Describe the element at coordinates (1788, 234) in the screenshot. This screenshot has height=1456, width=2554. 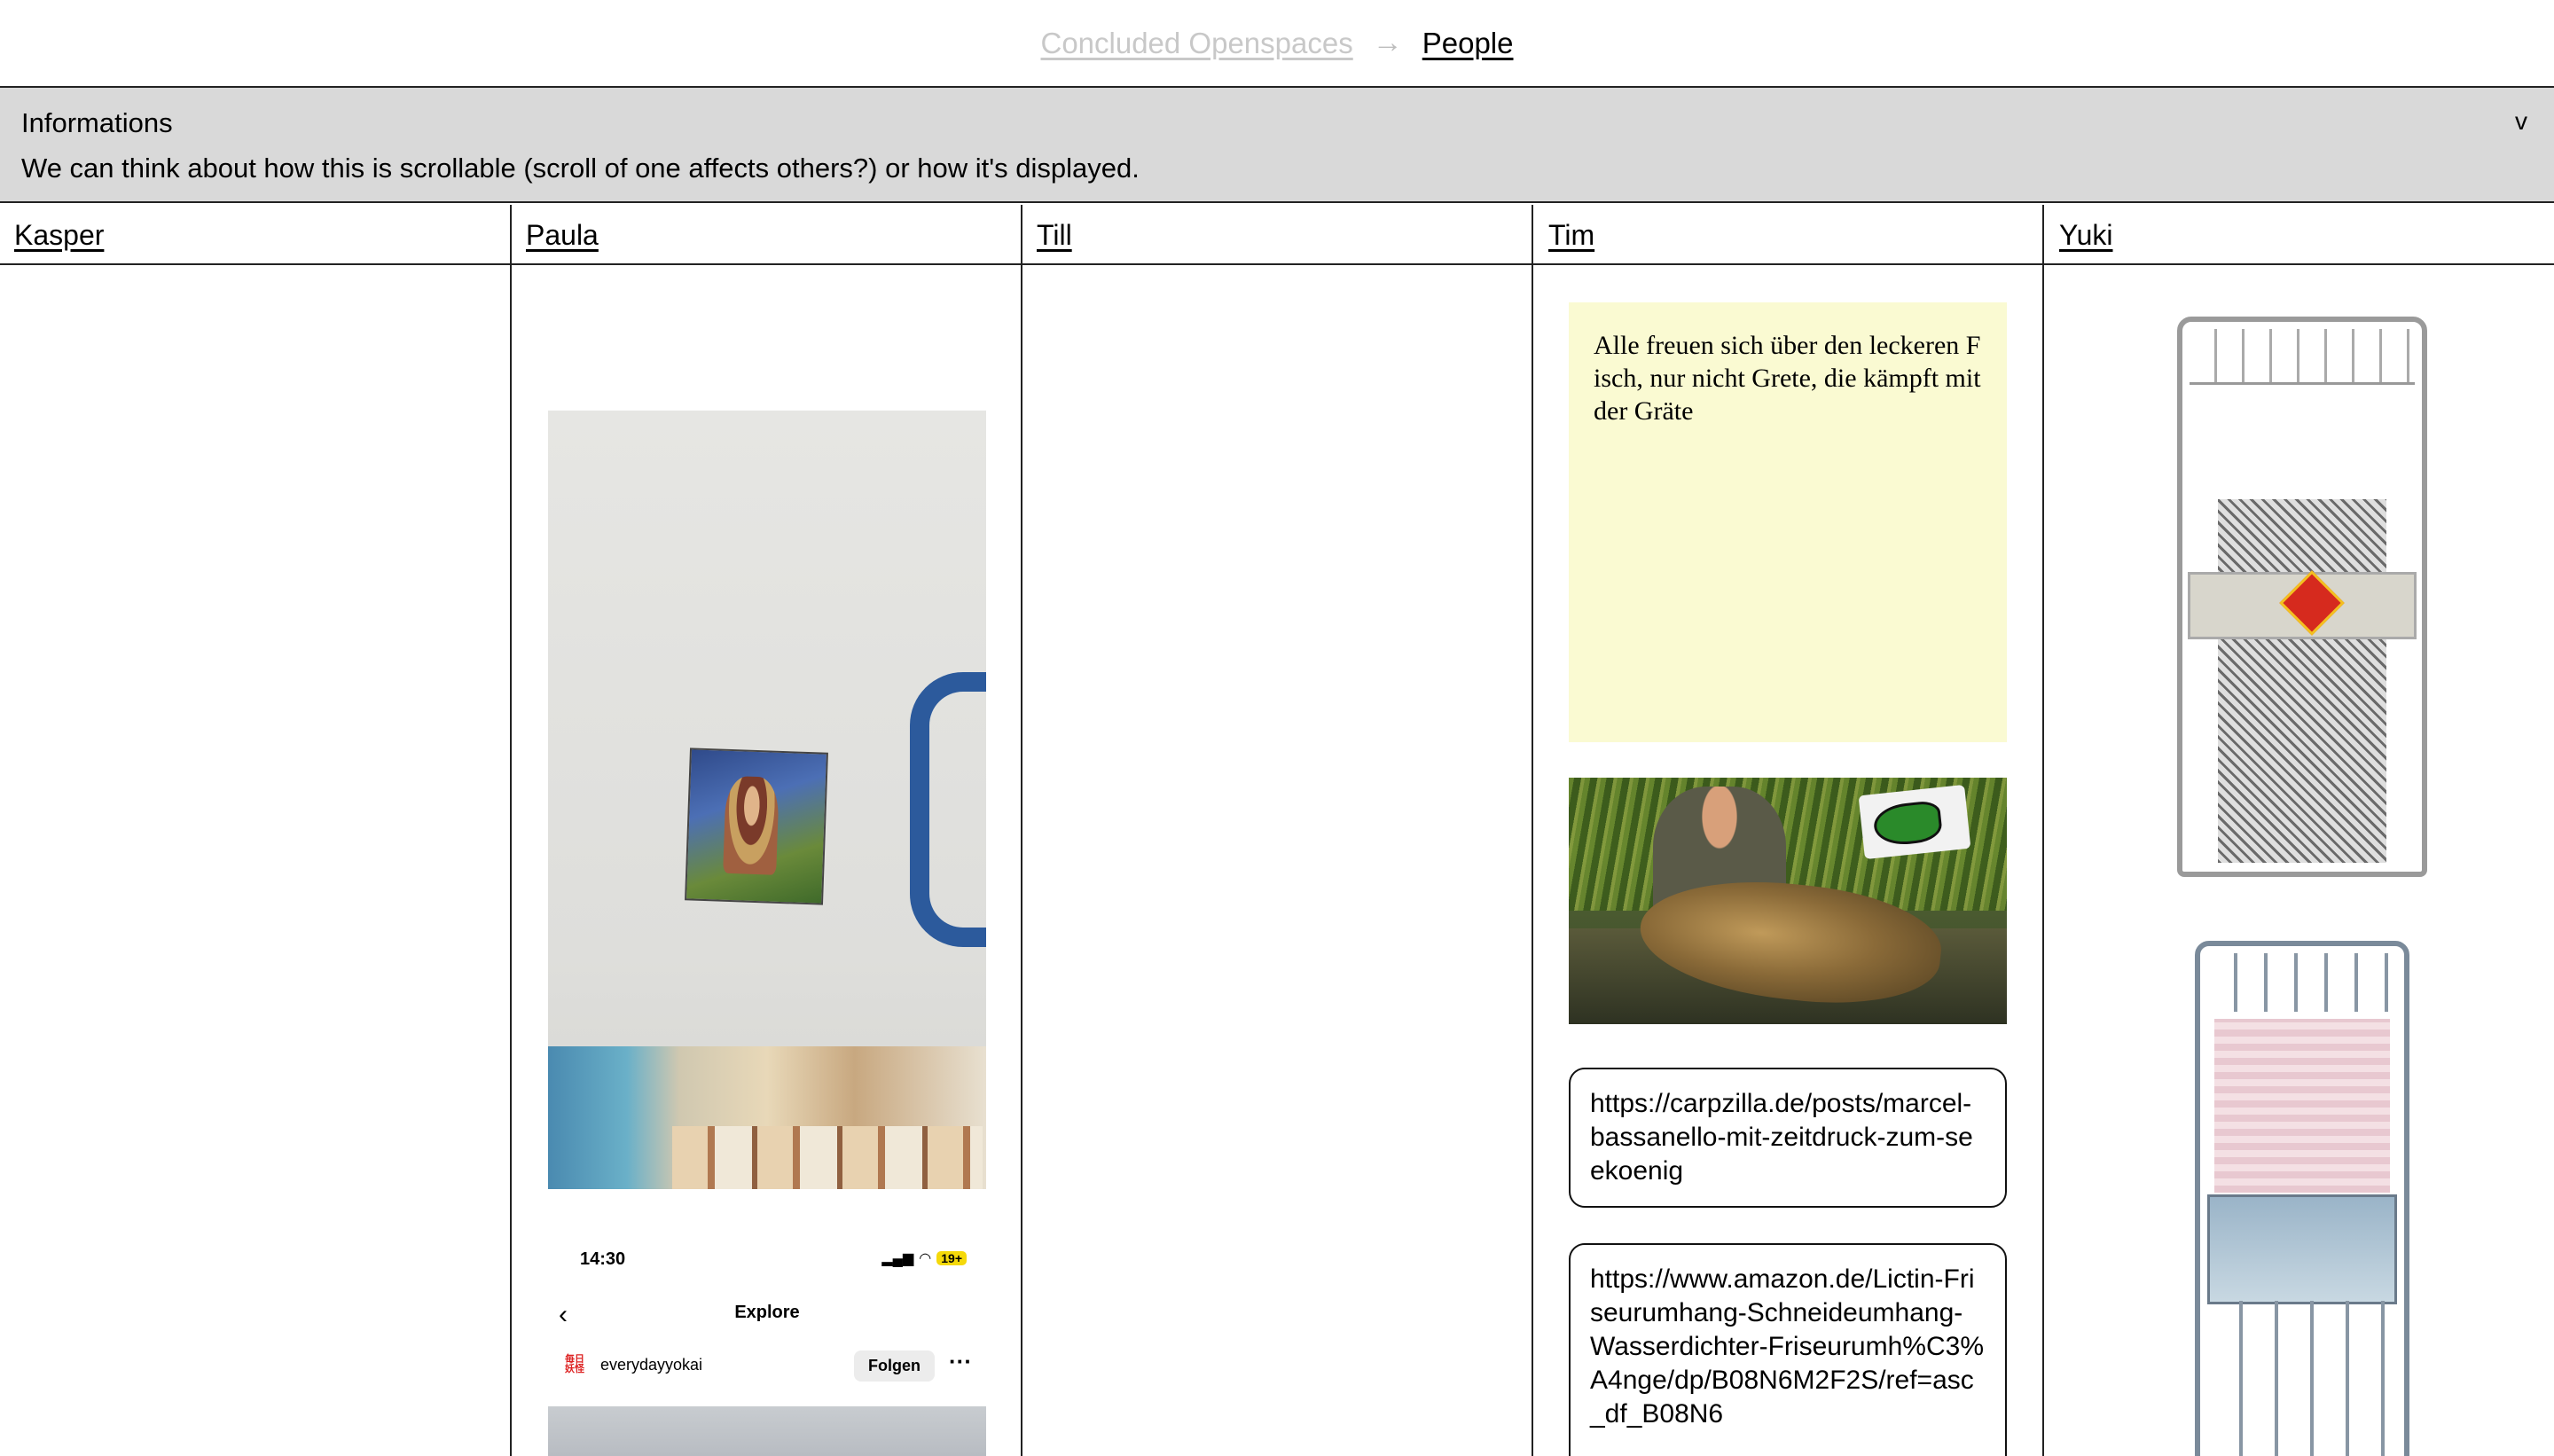
I see `person-link-tim: Tim` at that location.